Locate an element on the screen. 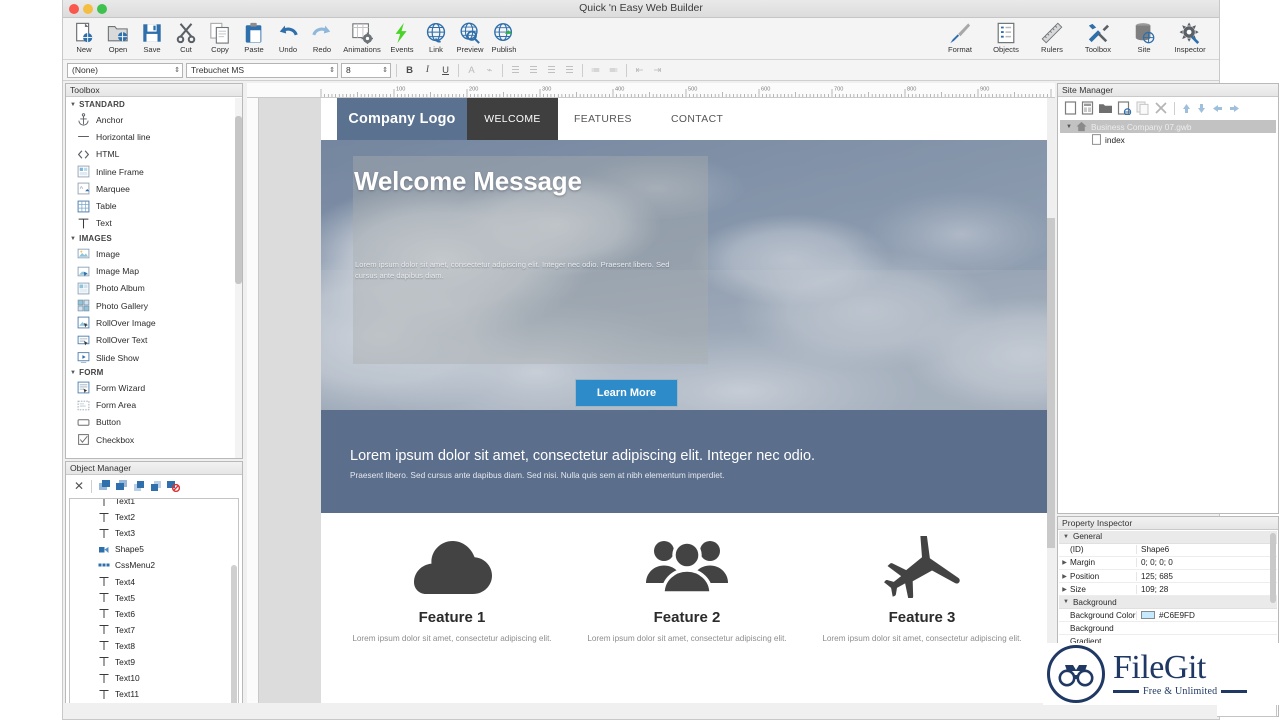 The height and width of the screenshot is (720, 1280). toolbar-button-save: Save is located at coordinates (152, 37).